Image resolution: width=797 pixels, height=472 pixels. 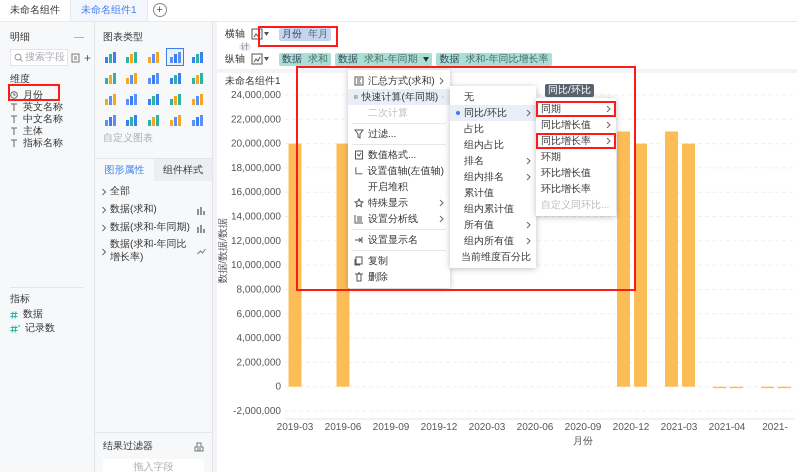 I want to click on y-tick-label: 24,000,000, so click(x=255, y=95).